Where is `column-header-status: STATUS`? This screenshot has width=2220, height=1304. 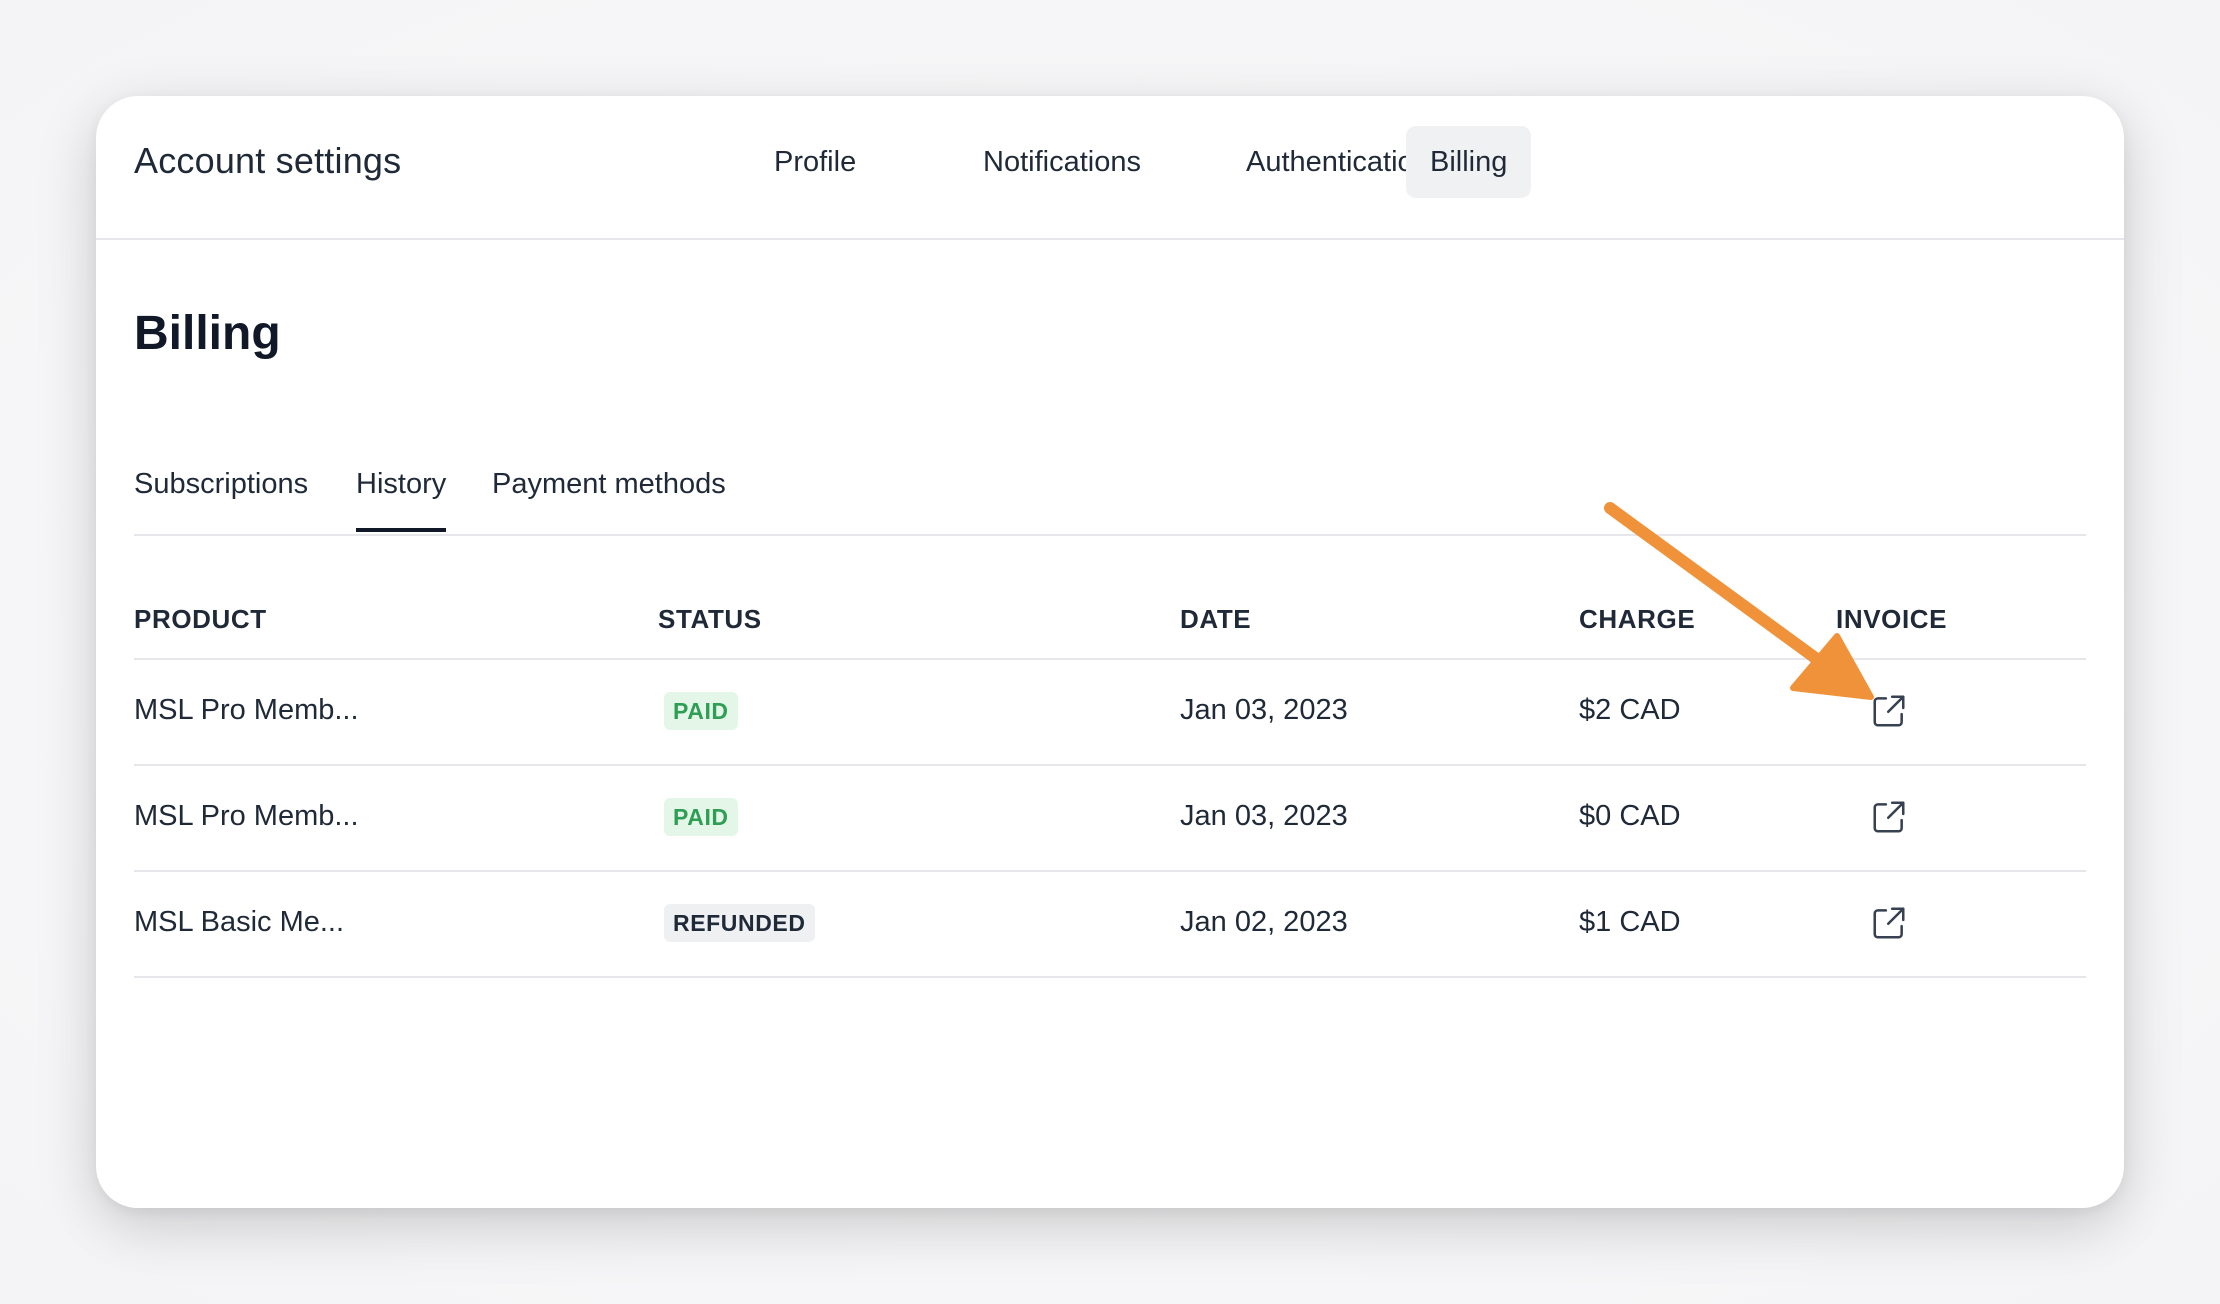 column-header-status: STATUS is located at coordinates (710, 619).